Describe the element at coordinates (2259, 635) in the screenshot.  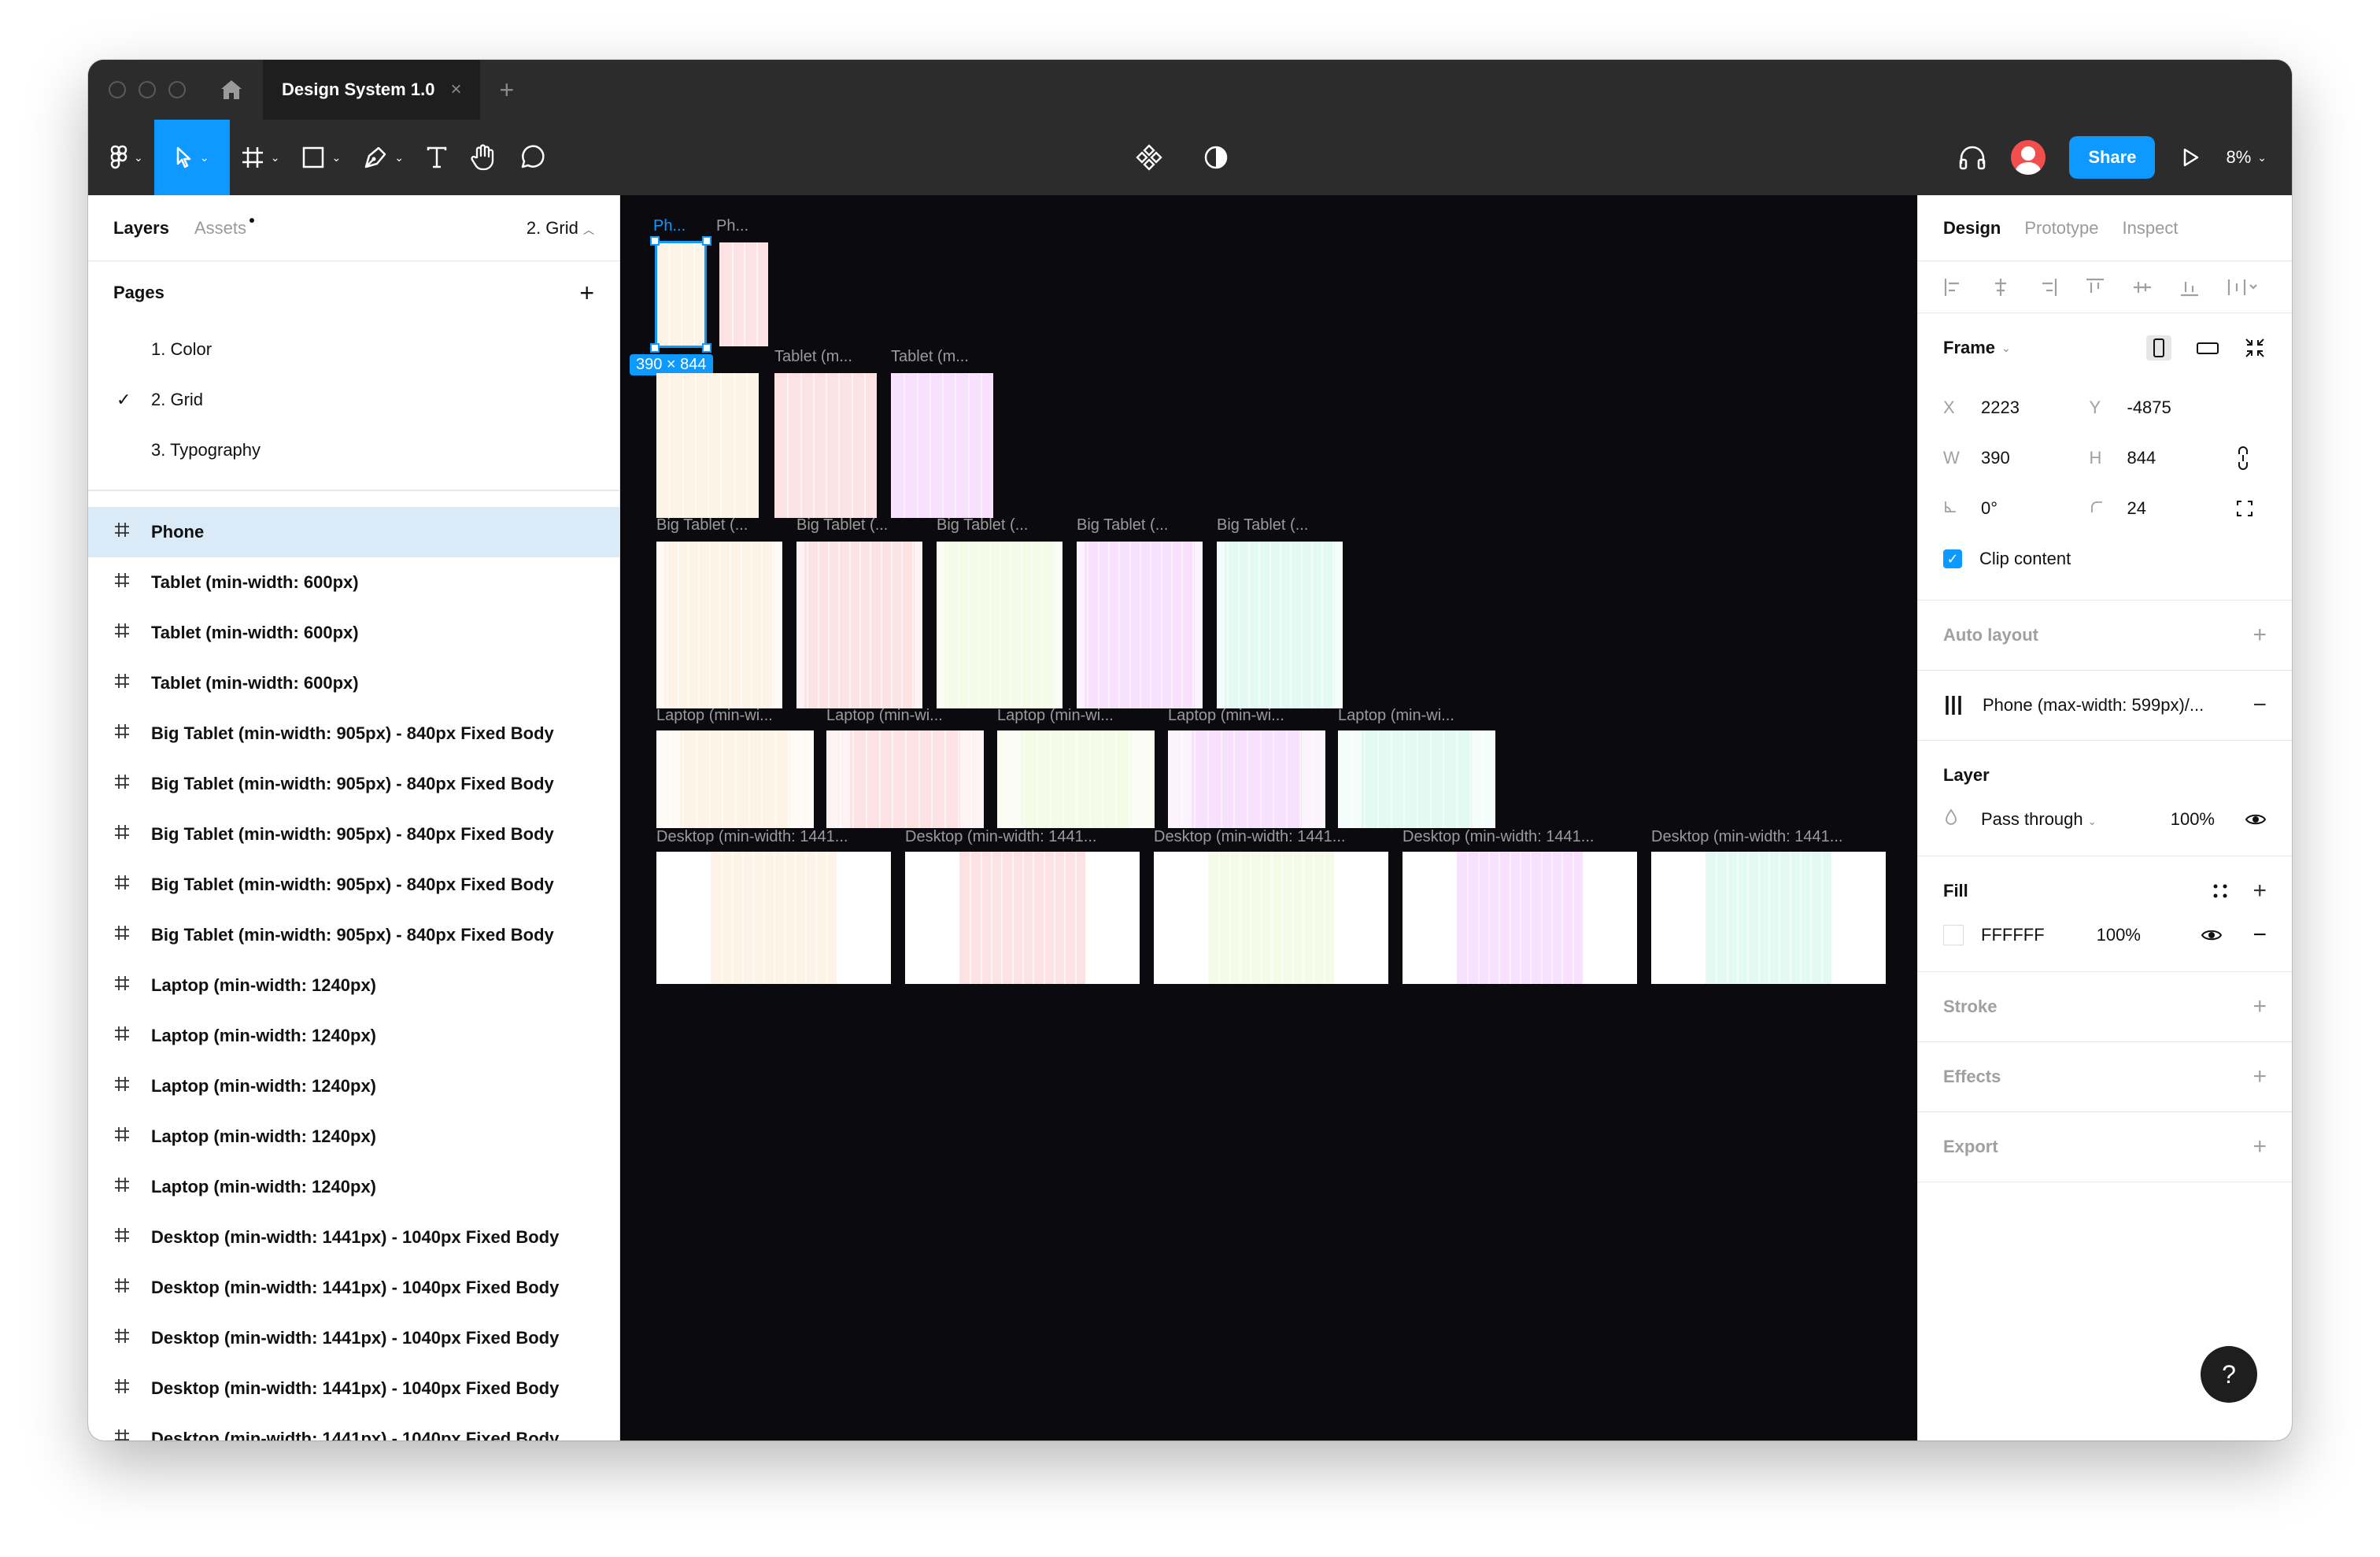
I see `add-auto-layout-button: +` at that location.